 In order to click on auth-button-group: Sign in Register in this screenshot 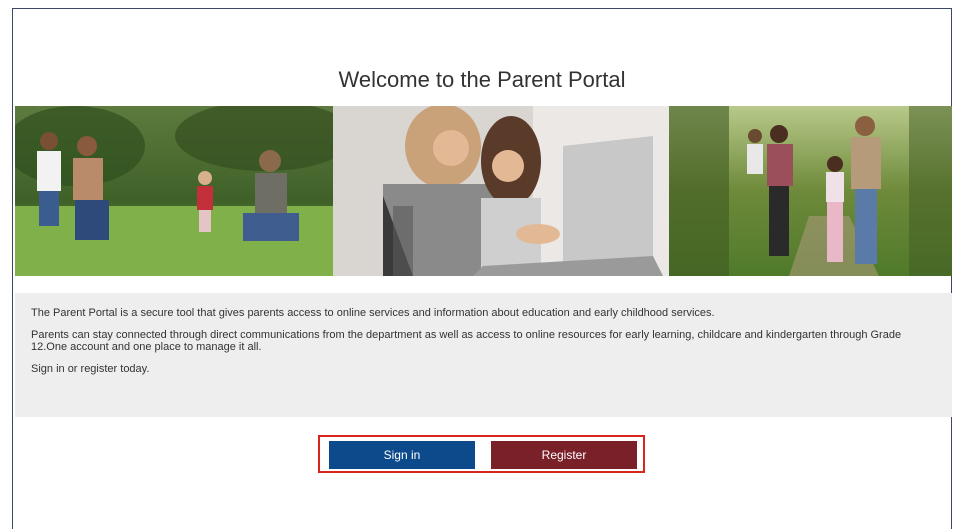, I will do `click(481, 454)`.